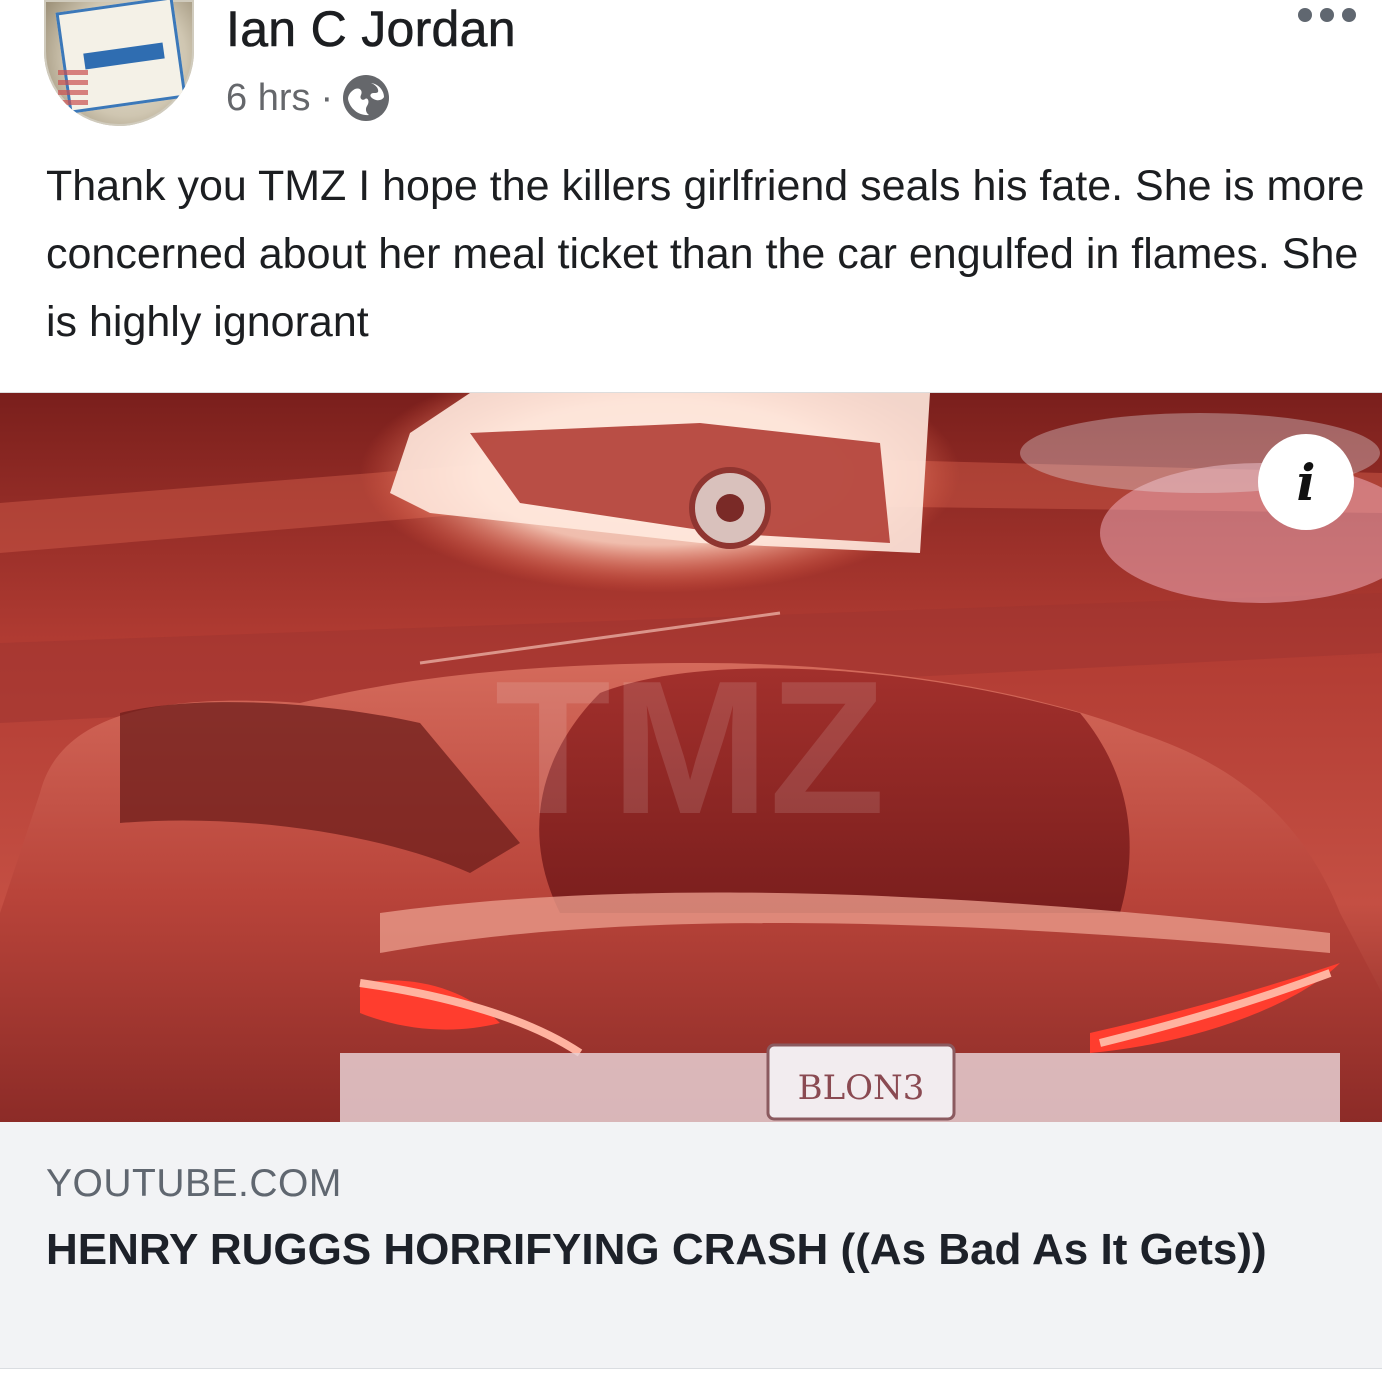 The image size is (1400, 1400). I want to click on author-name: Ian C Jordan, so click(371, 29).